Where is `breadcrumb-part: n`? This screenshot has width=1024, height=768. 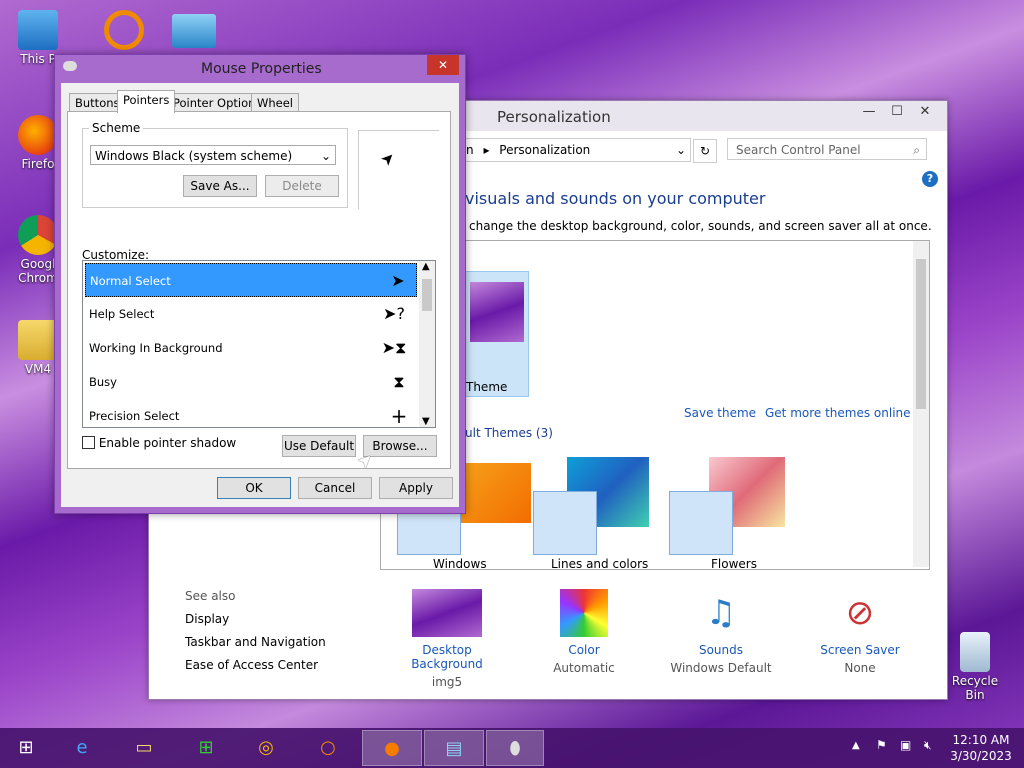
breadcrumb-part: n is located at coordinates (470, 150).